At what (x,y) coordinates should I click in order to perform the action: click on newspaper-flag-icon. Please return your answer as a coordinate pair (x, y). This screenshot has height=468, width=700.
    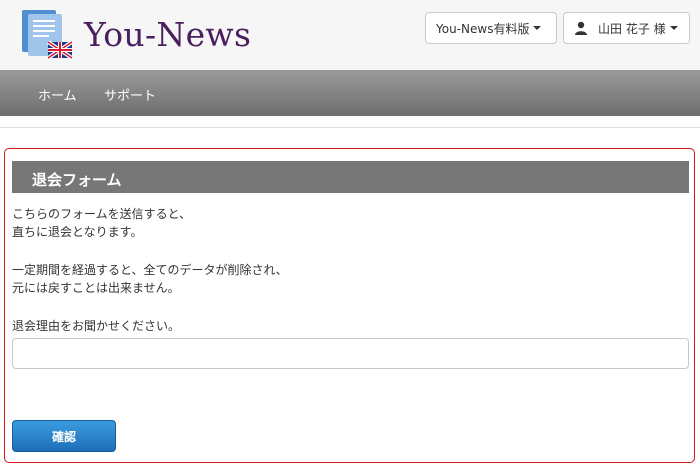
    Looking at the image, I should click on (48, 35).